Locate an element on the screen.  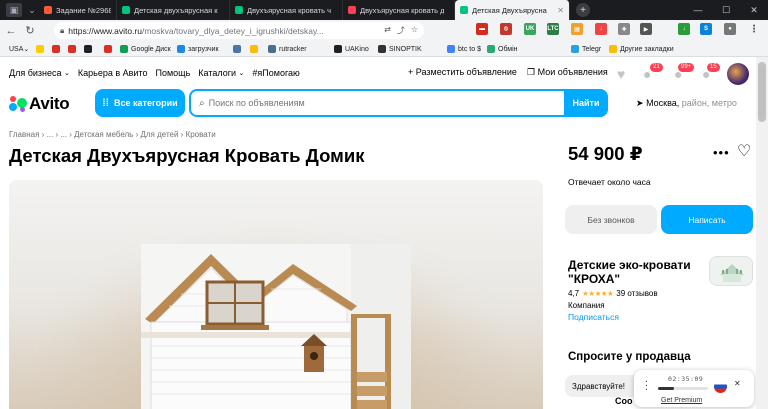
browser-tab: Двухъярусная кровать д is located at coordinates (399, 10).